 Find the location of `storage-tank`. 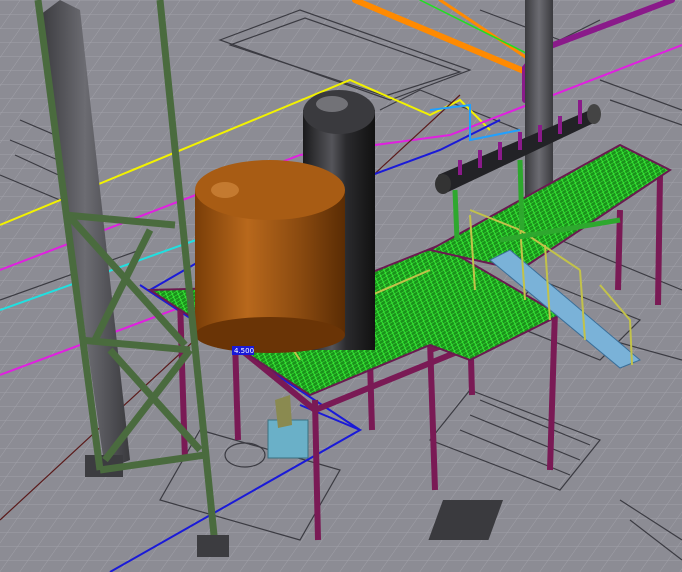

storage-tank is located at coordinates (270, 256).